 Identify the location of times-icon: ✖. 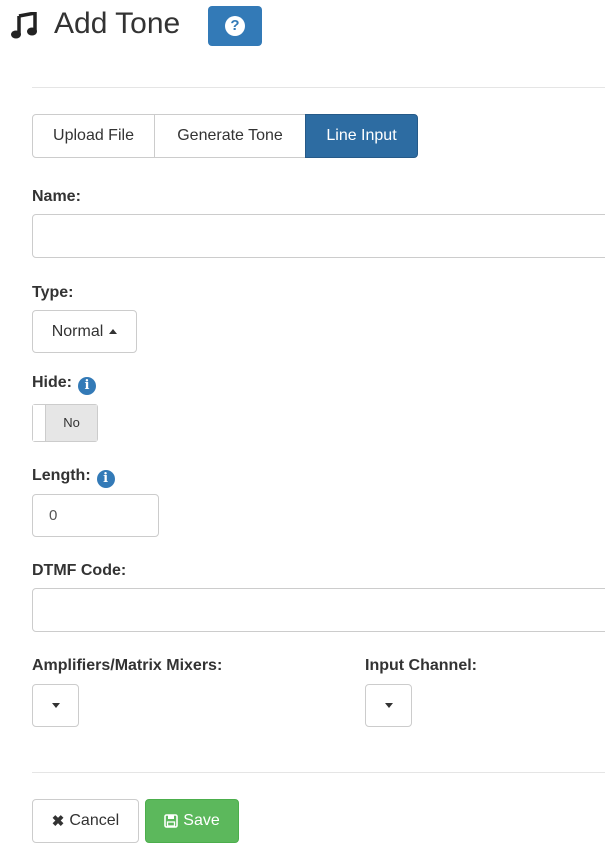
(58, 821).